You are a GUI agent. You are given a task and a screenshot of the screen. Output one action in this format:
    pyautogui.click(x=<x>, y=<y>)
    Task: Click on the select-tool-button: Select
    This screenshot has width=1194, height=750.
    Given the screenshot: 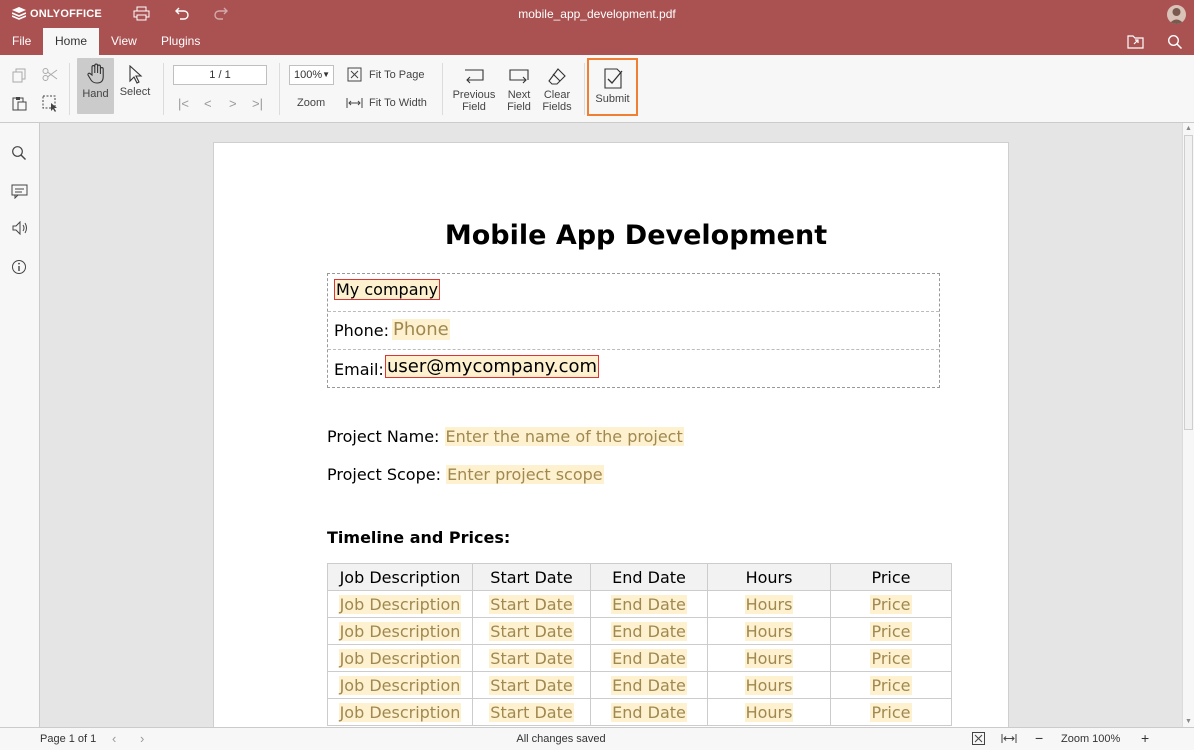 What is the action you would take?
    pyautogui.click(x=135, y=86)
    